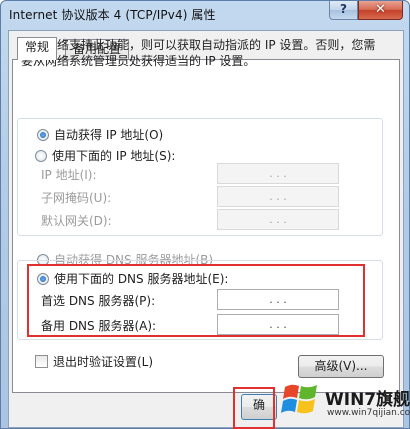  I want to click on validate-option: 退出时验证设置(L), so click(94, 361).